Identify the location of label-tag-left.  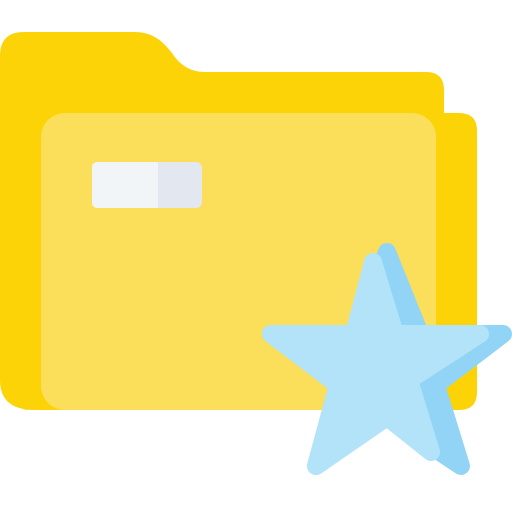
(125, 185).